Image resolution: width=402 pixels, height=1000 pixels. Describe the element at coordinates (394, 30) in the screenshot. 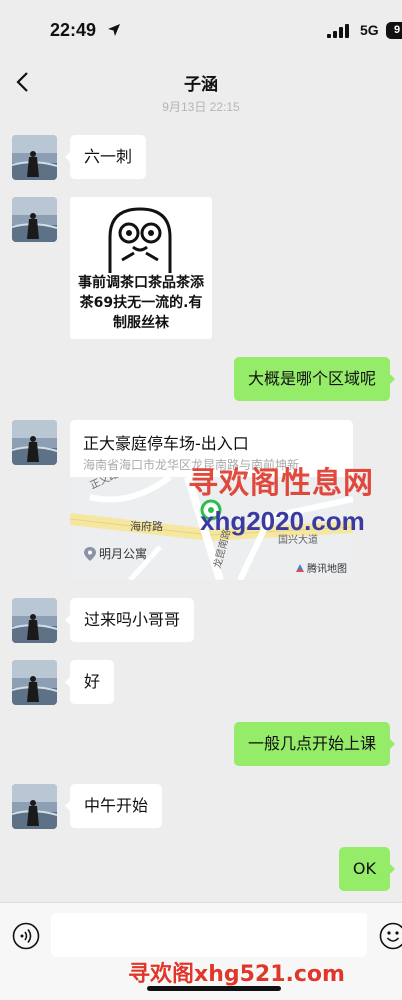

I see `battery-icon: 9` at that location.